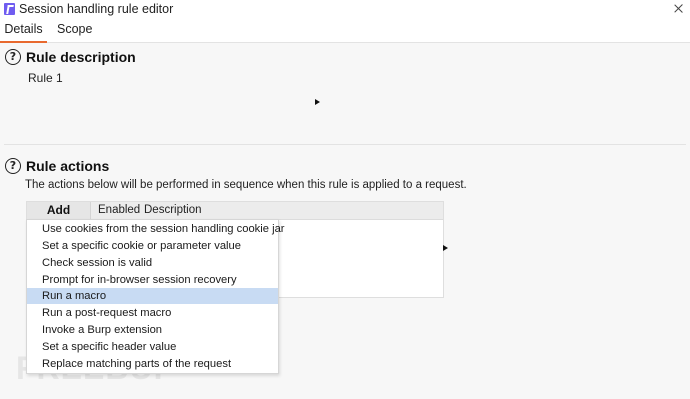  I want to click on table-header: Add Enabled Description, so click(235, 211).